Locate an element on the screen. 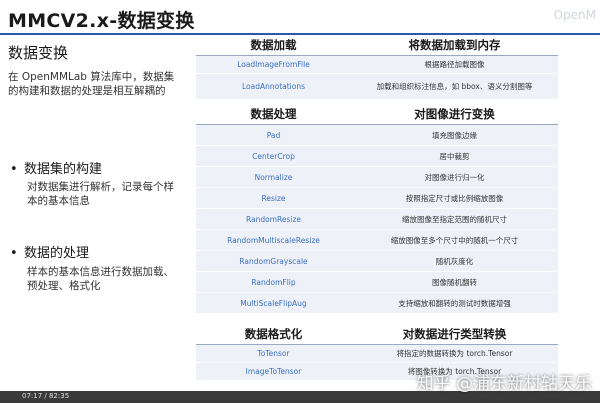 The width and height of the screenshot is (600, 403). table-row: RandomResize 缩放图像至指定范围的随机尺寸 is located at coordinates (377, 219).